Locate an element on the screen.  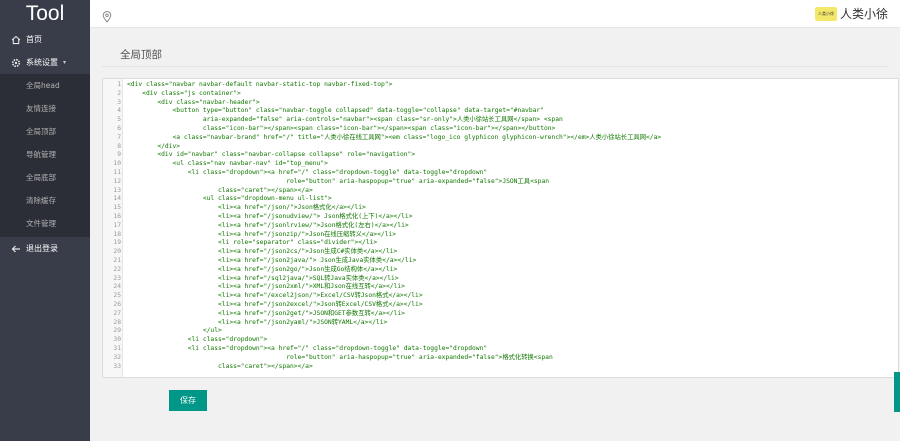
line-number: 28 is located at coordinates (117, 322).